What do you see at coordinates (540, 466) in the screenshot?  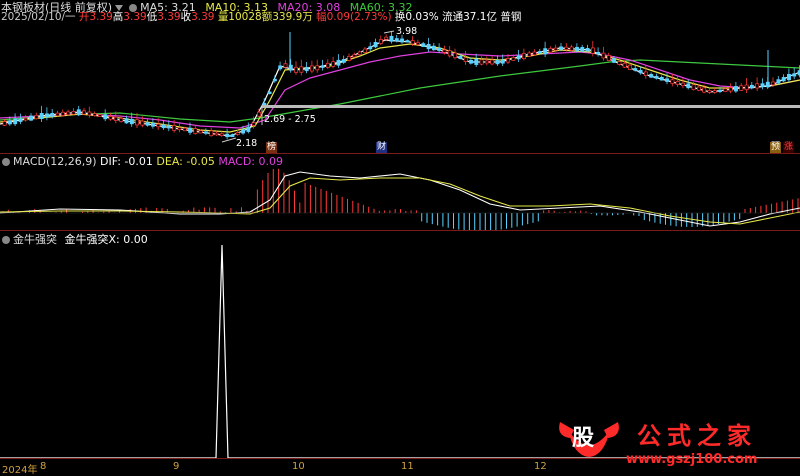 I see `x-label-dec: 12` at bounding box center [540, 466].